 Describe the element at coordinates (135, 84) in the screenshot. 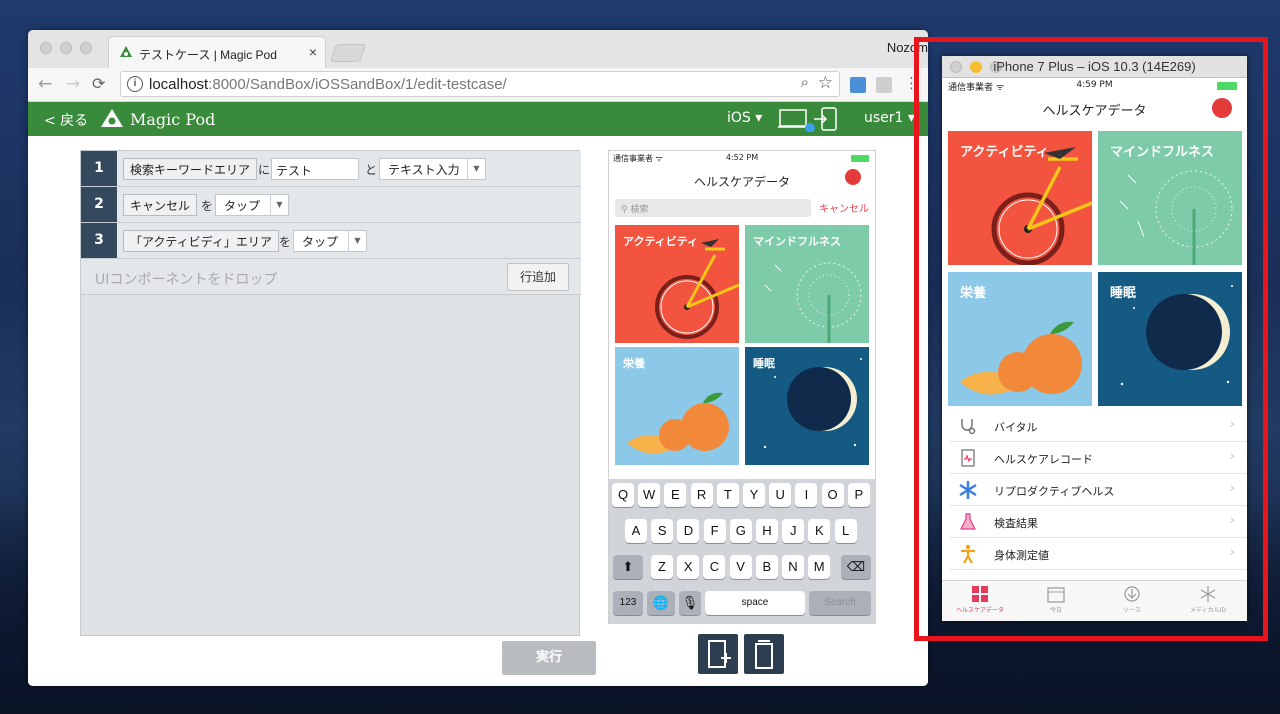

I see `info-icon: i` at that location.